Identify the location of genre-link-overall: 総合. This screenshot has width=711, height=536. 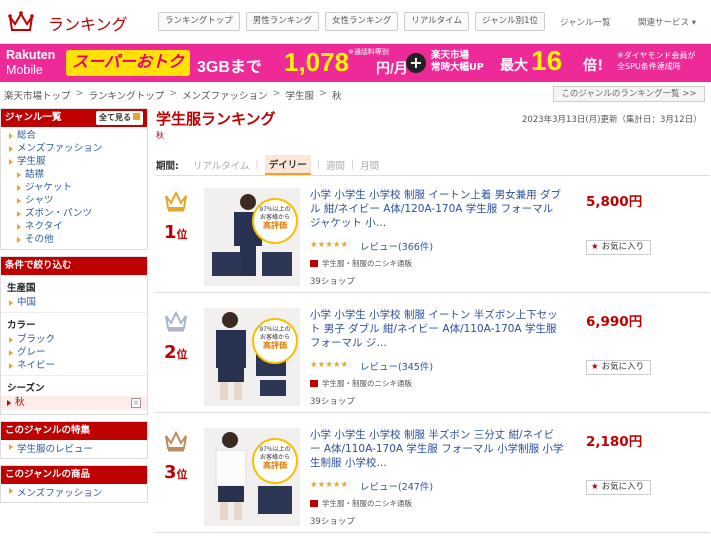
(74, 135).